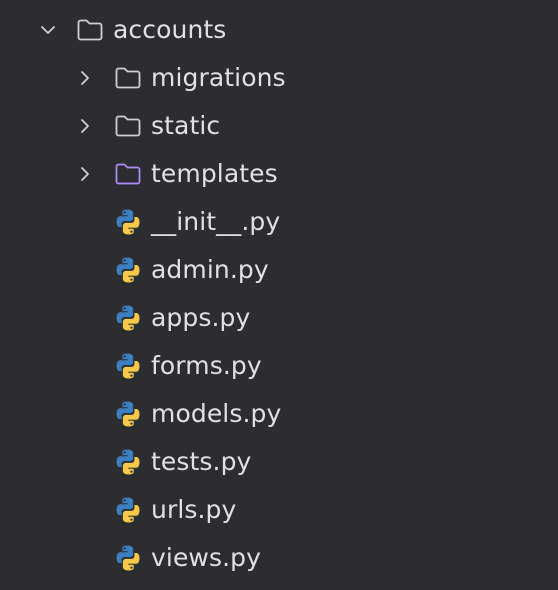 The width and height of the screenshot is (558, 590). What do you see at coordinates (210, 269) in the screenshot?
I see `tree-node-label: admin.py` at bounding box center [210, 269].